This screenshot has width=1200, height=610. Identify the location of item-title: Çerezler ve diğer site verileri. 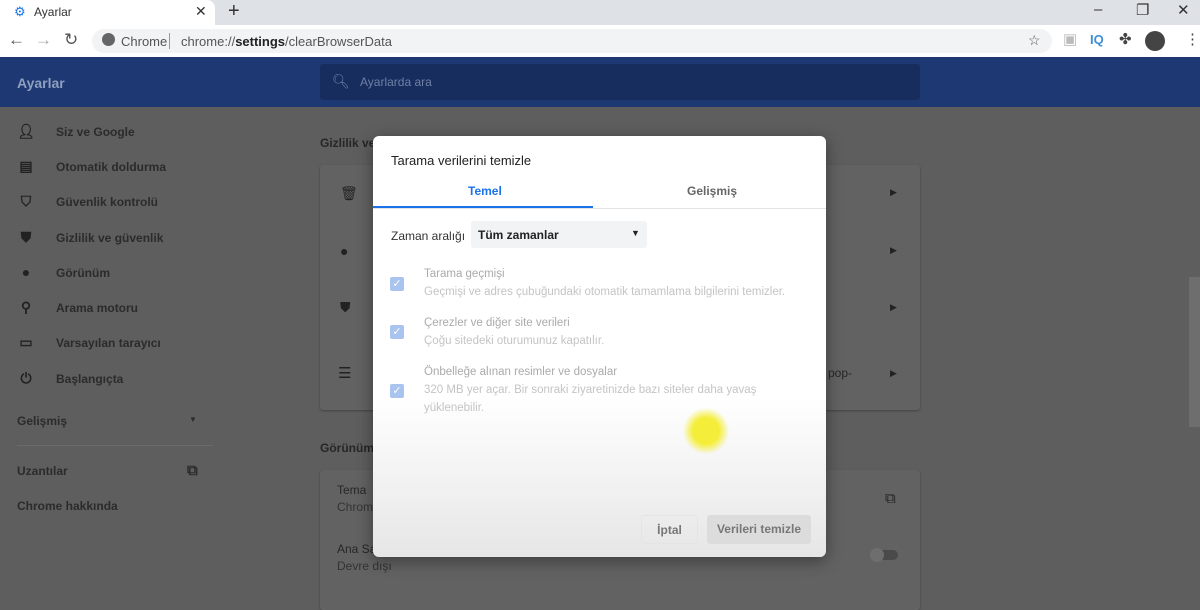
(497, 323).